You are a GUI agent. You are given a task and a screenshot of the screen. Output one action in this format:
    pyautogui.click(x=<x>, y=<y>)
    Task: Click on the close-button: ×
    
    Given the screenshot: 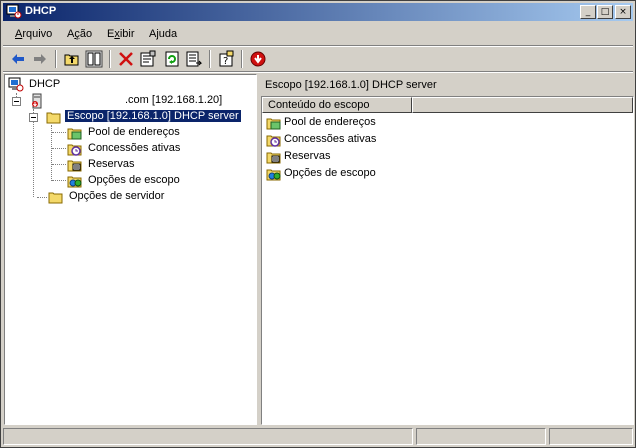 What is the action you would take?
    pyautogui.click(x=623, y=12)
    